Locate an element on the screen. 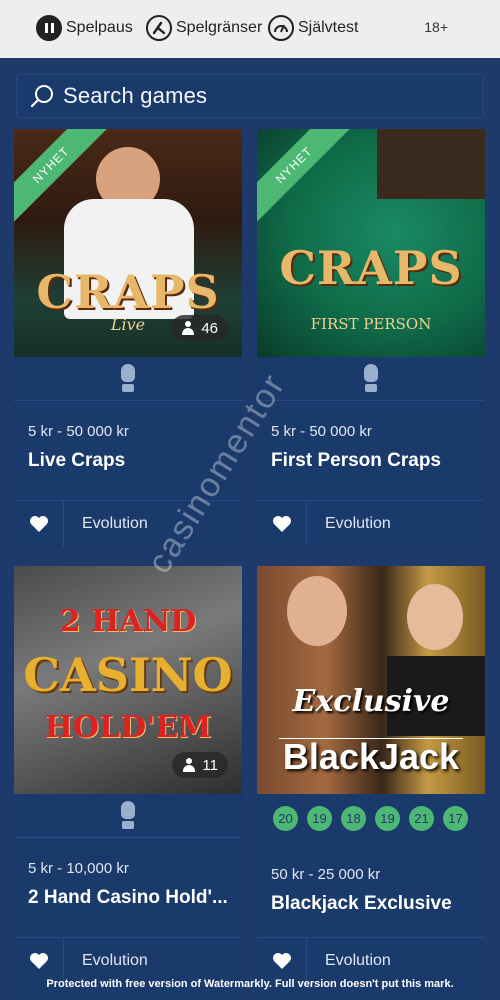 This screenshot has height=1000, width=500. responsible-gaming-bar: Spelpaus Spelgränser Självtest 18+ is located at coordinates (250, 29).